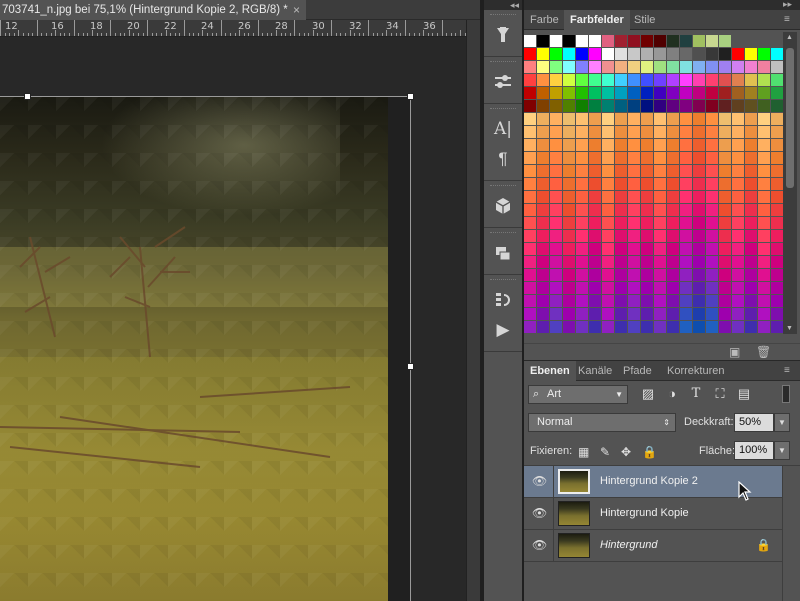 The height and width of the screenshot is (601, 800). What do you see at coordinates (503, 253) in the screenshot?
I see `layer-comps-icon` at bounding box center [503, 253].